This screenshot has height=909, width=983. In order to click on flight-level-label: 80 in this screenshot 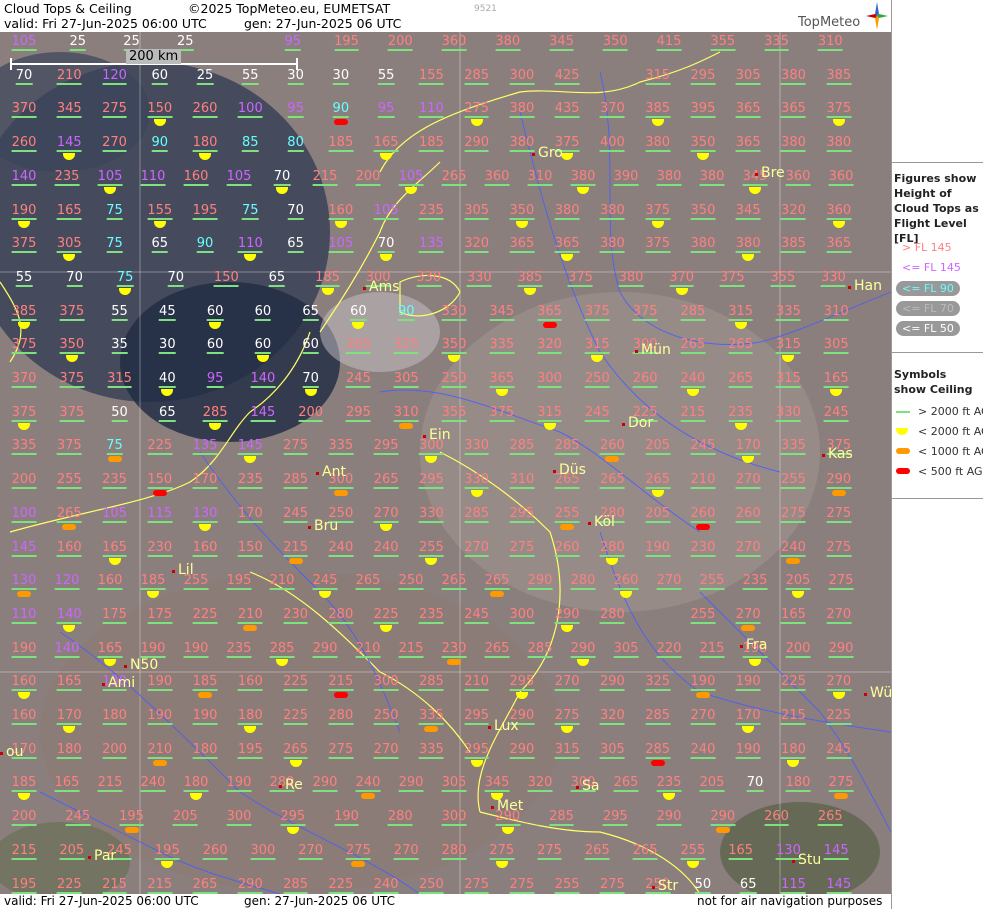, I will do `click(295, 144)`.